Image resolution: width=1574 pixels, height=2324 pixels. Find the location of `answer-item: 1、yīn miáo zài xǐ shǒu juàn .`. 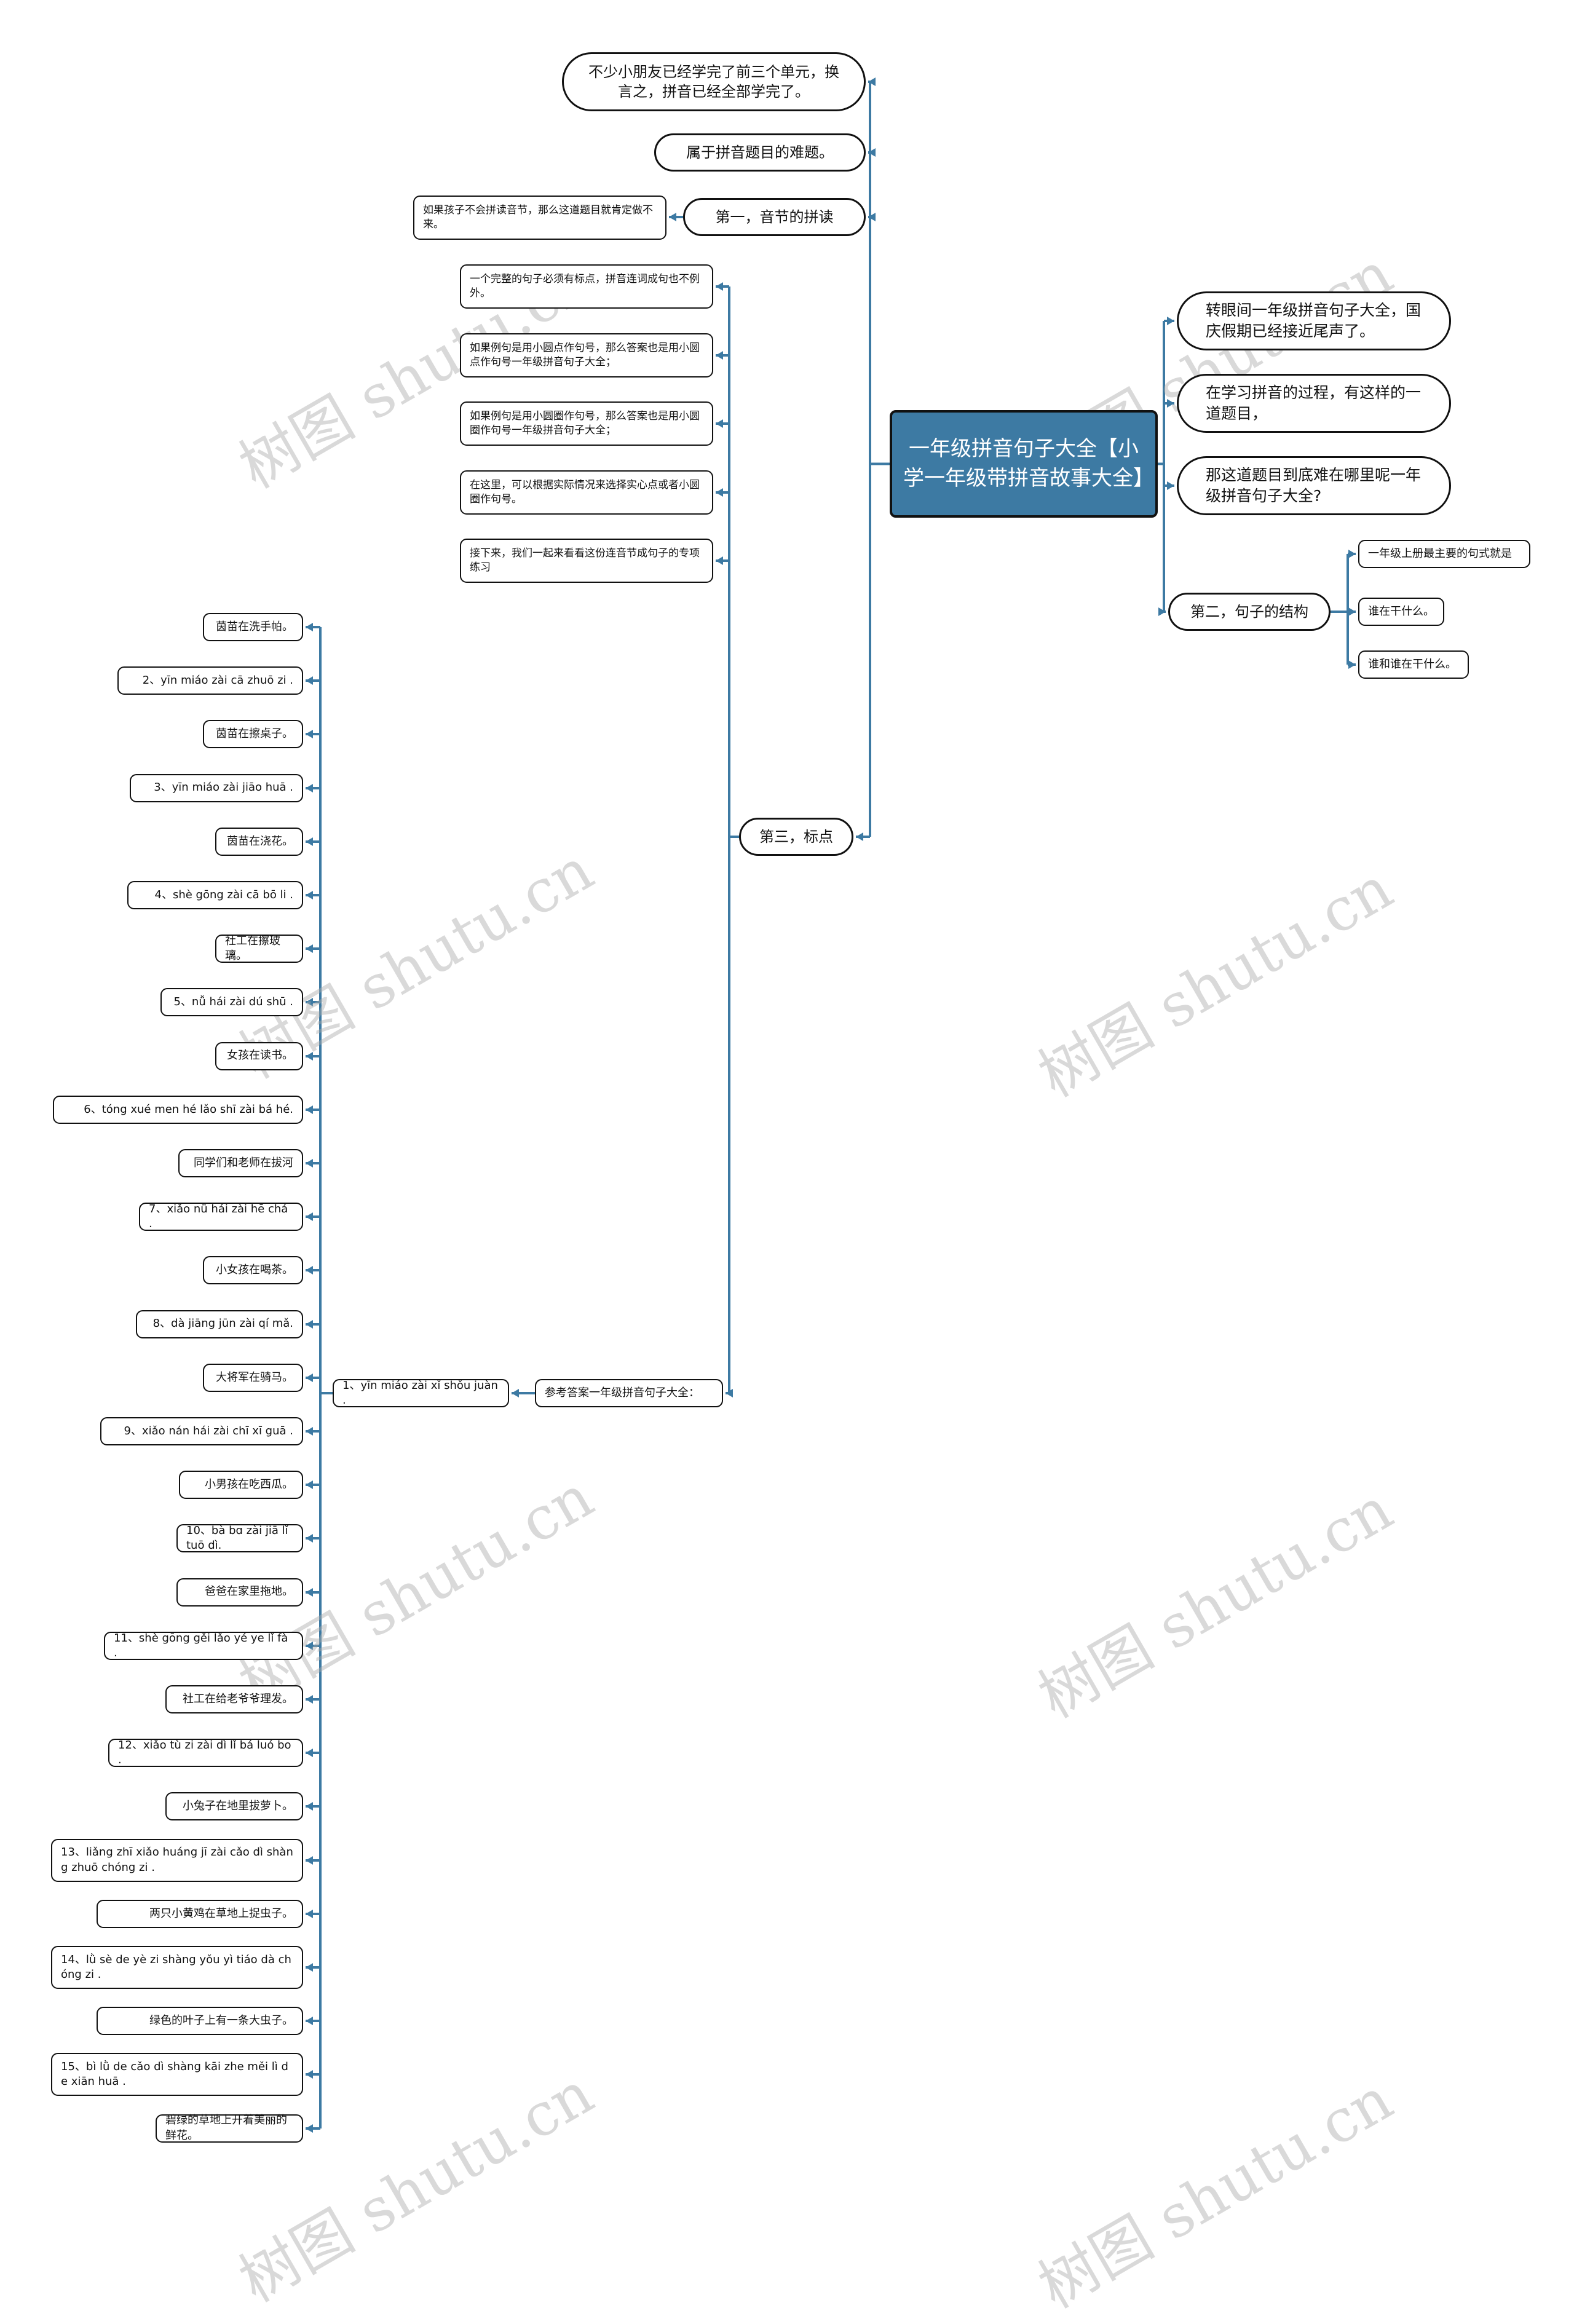

answer-item: 1、yīn miáo zài xǐ shǒu juàn . is located at coordinates (421, 1393).